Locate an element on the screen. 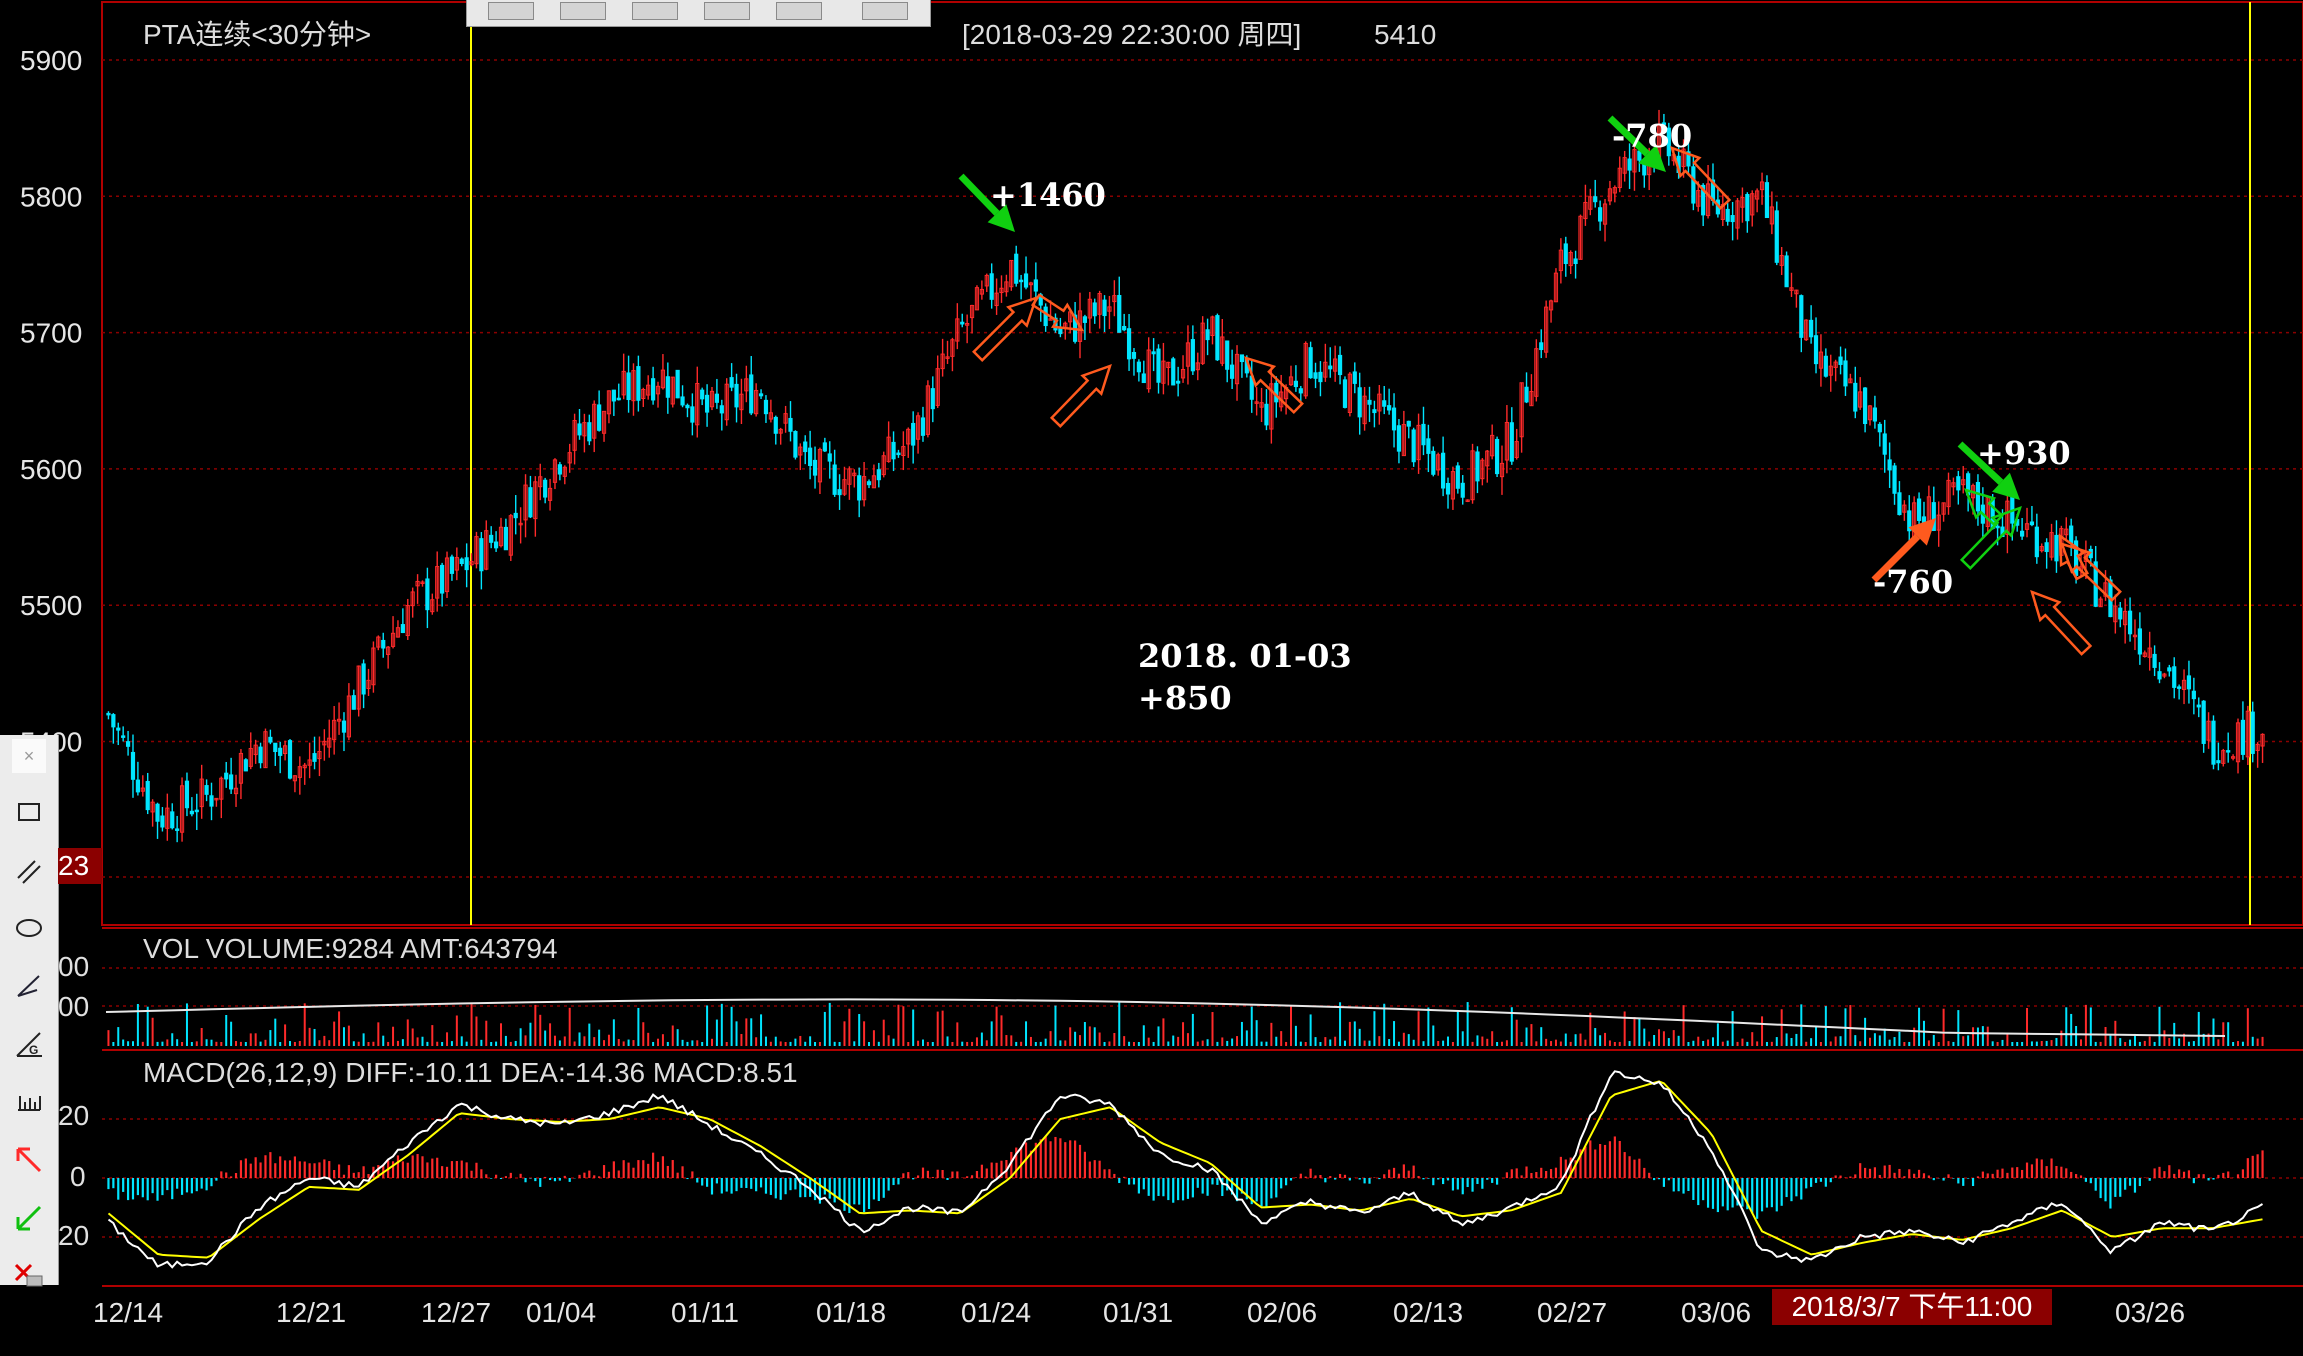 The height and width of the screenshot is (1356, 2303). price-tick-label: 5600 is located at coordinates (51, 469).